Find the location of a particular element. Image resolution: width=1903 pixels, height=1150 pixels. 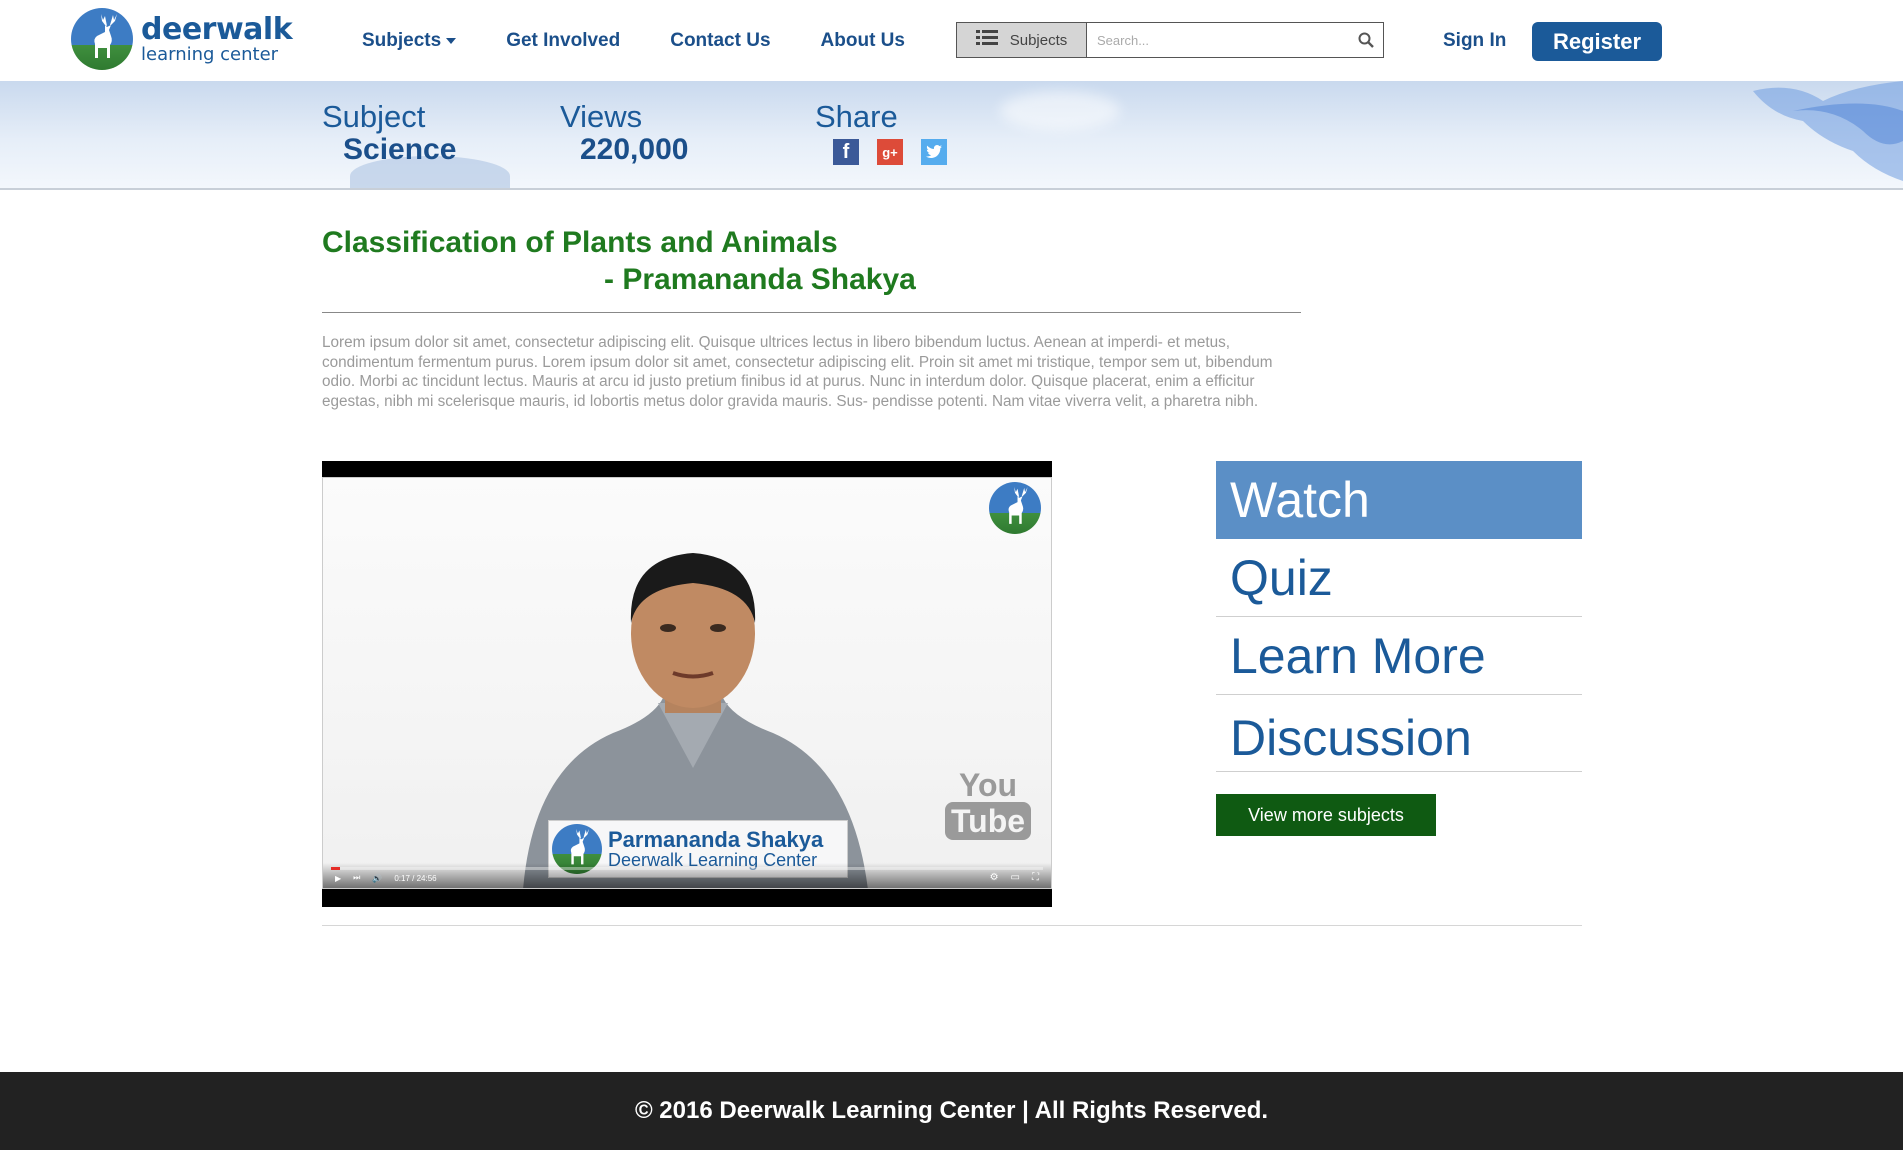

search-category-button: Subjects is located at coordinates (1022, 40).